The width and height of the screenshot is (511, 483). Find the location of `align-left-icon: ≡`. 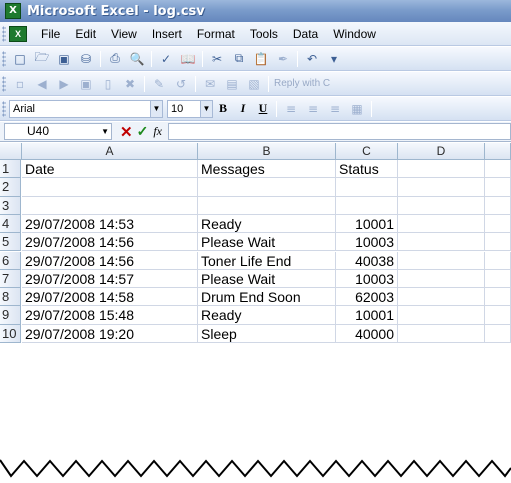

align-left-icon: ≡ is located at coordinates (291, 109).